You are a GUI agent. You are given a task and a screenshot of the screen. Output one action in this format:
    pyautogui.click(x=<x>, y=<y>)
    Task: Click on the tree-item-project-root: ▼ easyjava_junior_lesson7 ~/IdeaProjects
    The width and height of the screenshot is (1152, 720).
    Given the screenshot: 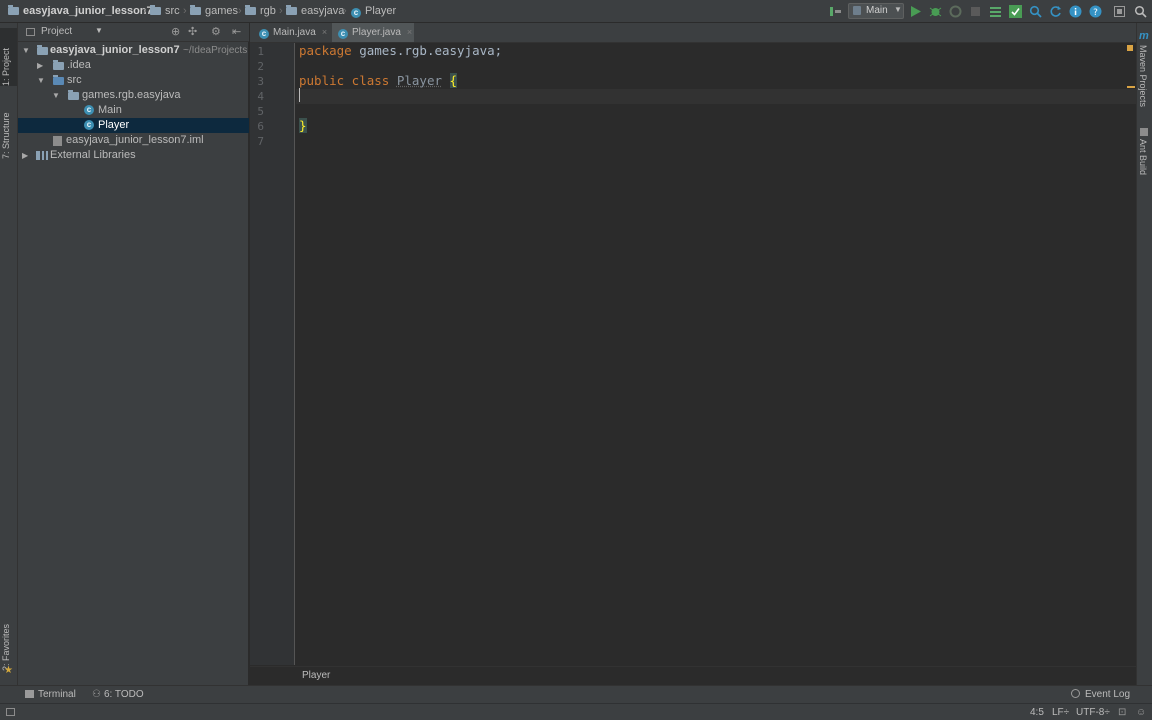 What is the action you would take?
    pyautogui.click(x=133, y=50)
    